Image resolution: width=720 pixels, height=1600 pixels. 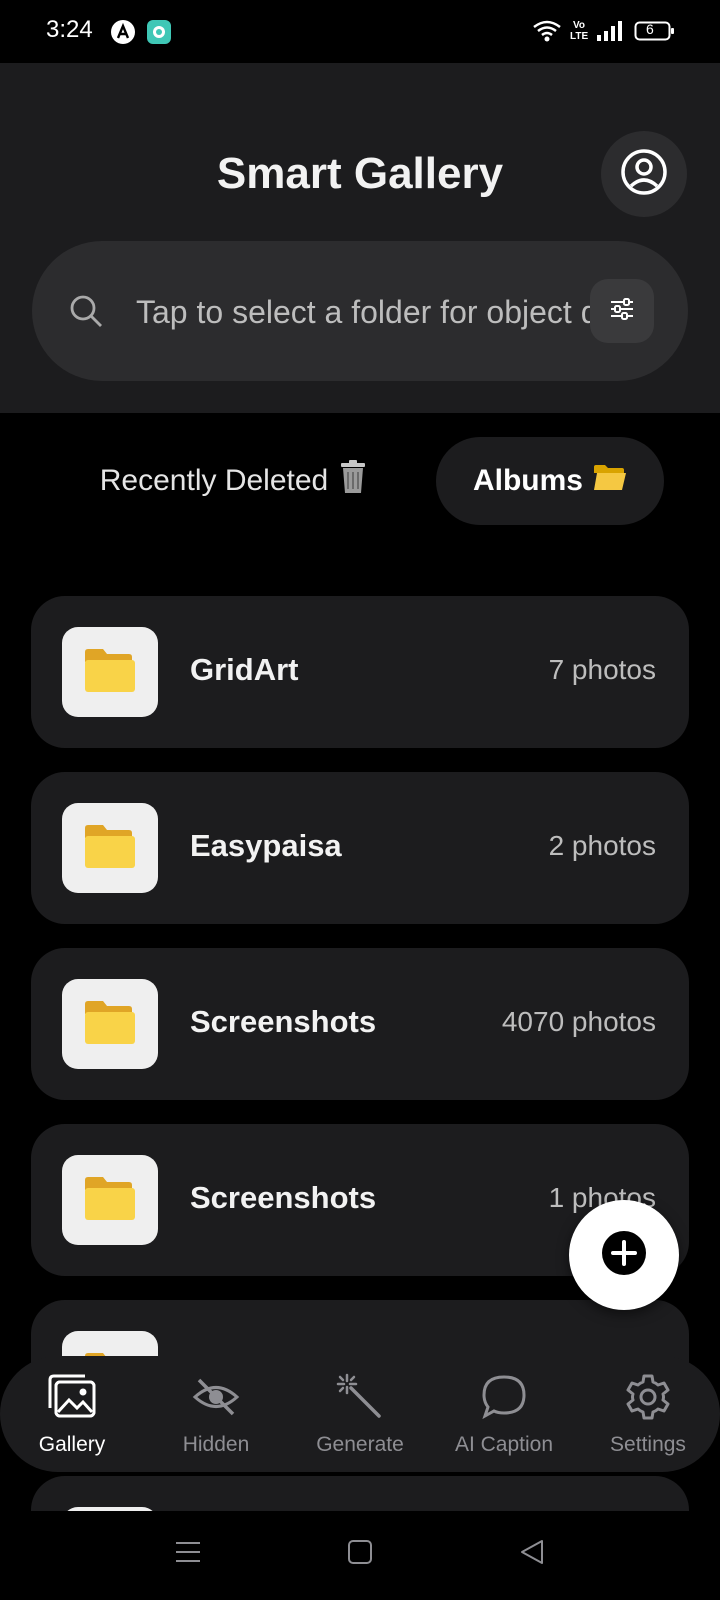 What do you see at coordinates (360, 31) in the screenshot?
I see `status-bar: 3:24 Vo LTE 6` at bounding box center [360, 31].